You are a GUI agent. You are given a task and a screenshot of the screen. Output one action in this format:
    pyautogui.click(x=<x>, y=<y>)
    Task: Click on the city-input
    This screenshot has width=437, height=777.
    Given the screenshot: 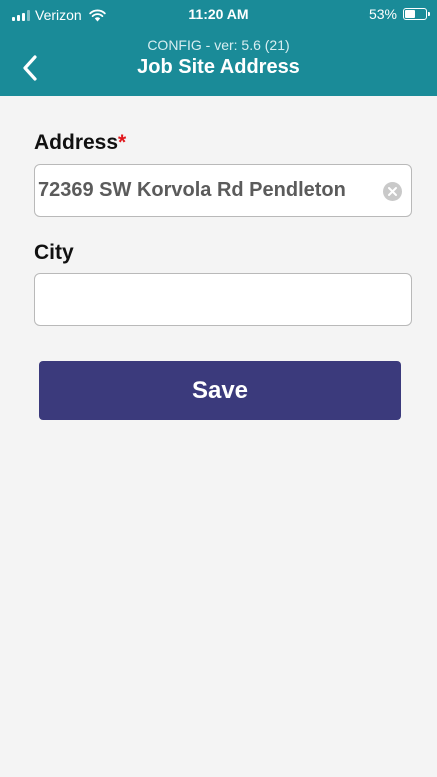 What is the action you would take?
    pyautogui.click(x=223, y=299)
    